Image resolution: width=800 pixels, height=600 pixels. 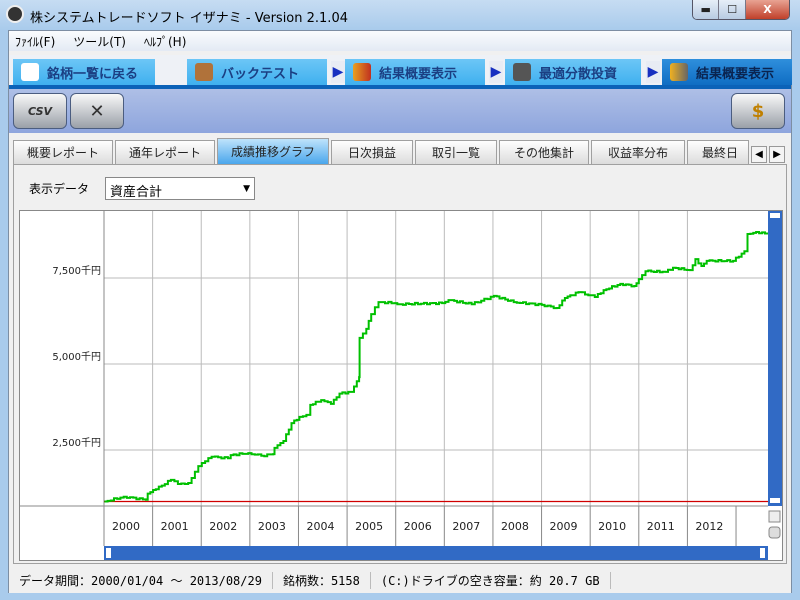 What do you see at coordinates (573, 72) in the screenshot?
I see `nav-optimal-diversification: 最適分散投資` at bounding box center [573, 72].